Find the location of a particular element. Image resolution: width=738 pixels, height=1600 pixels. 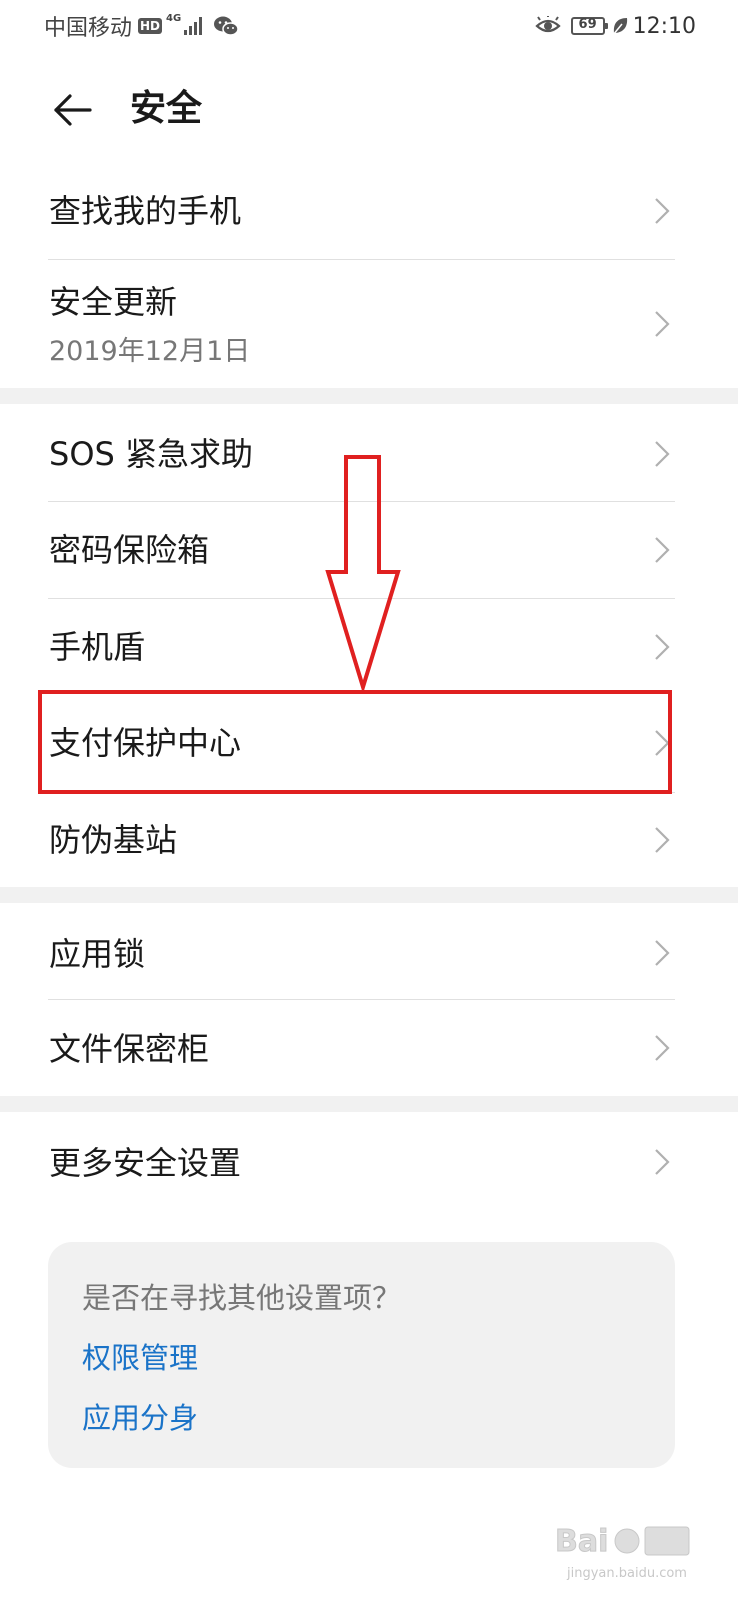

item-label: 防伪基站 is located at coordinates (113, 840).